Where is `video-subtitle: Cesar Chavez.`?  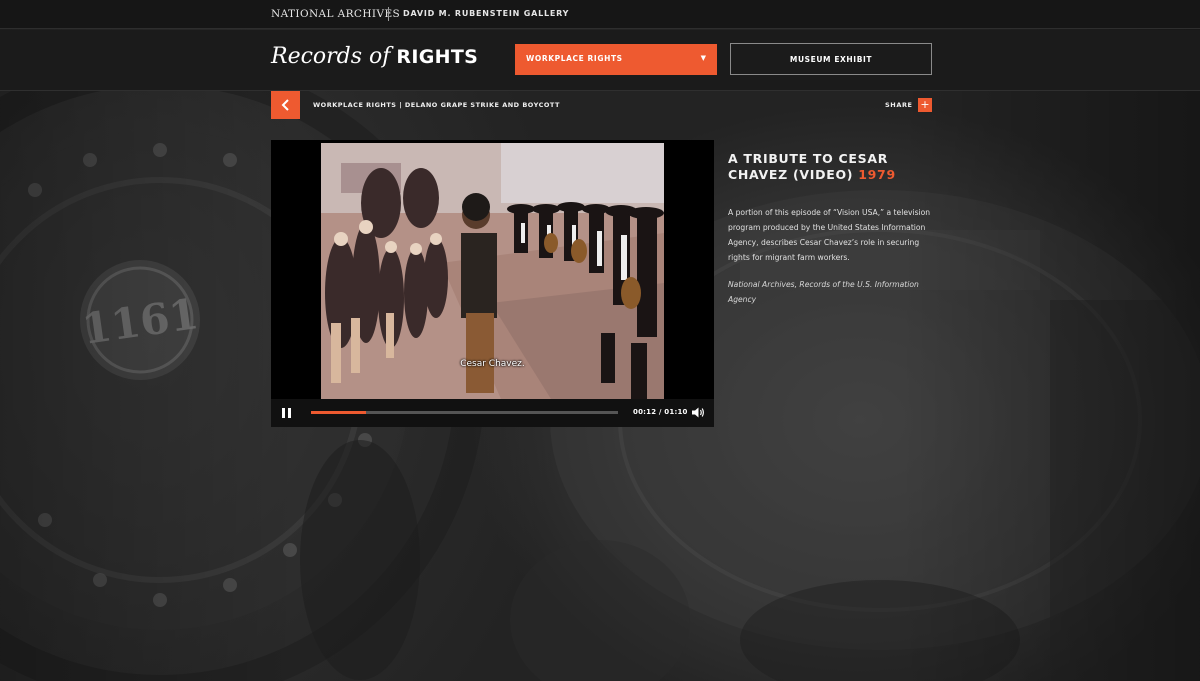
video-subtitle: Cesar Chavez. is located at coordinates (492, 364).